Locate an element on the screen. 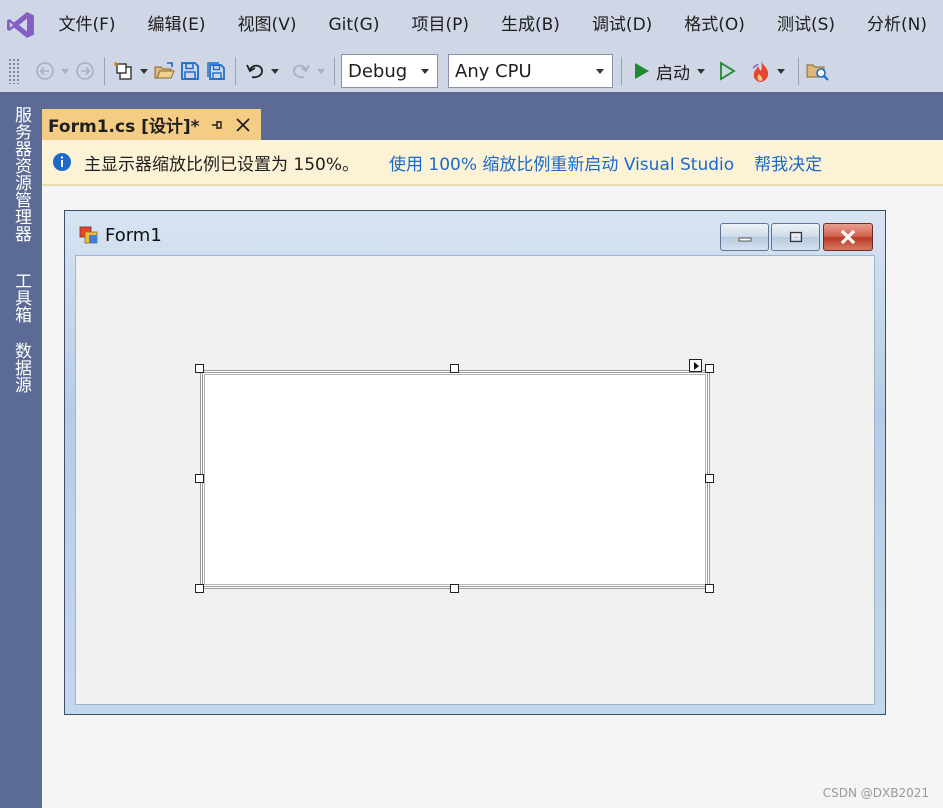  menu-file: 文件(F) is located at coordinates (87, 25).